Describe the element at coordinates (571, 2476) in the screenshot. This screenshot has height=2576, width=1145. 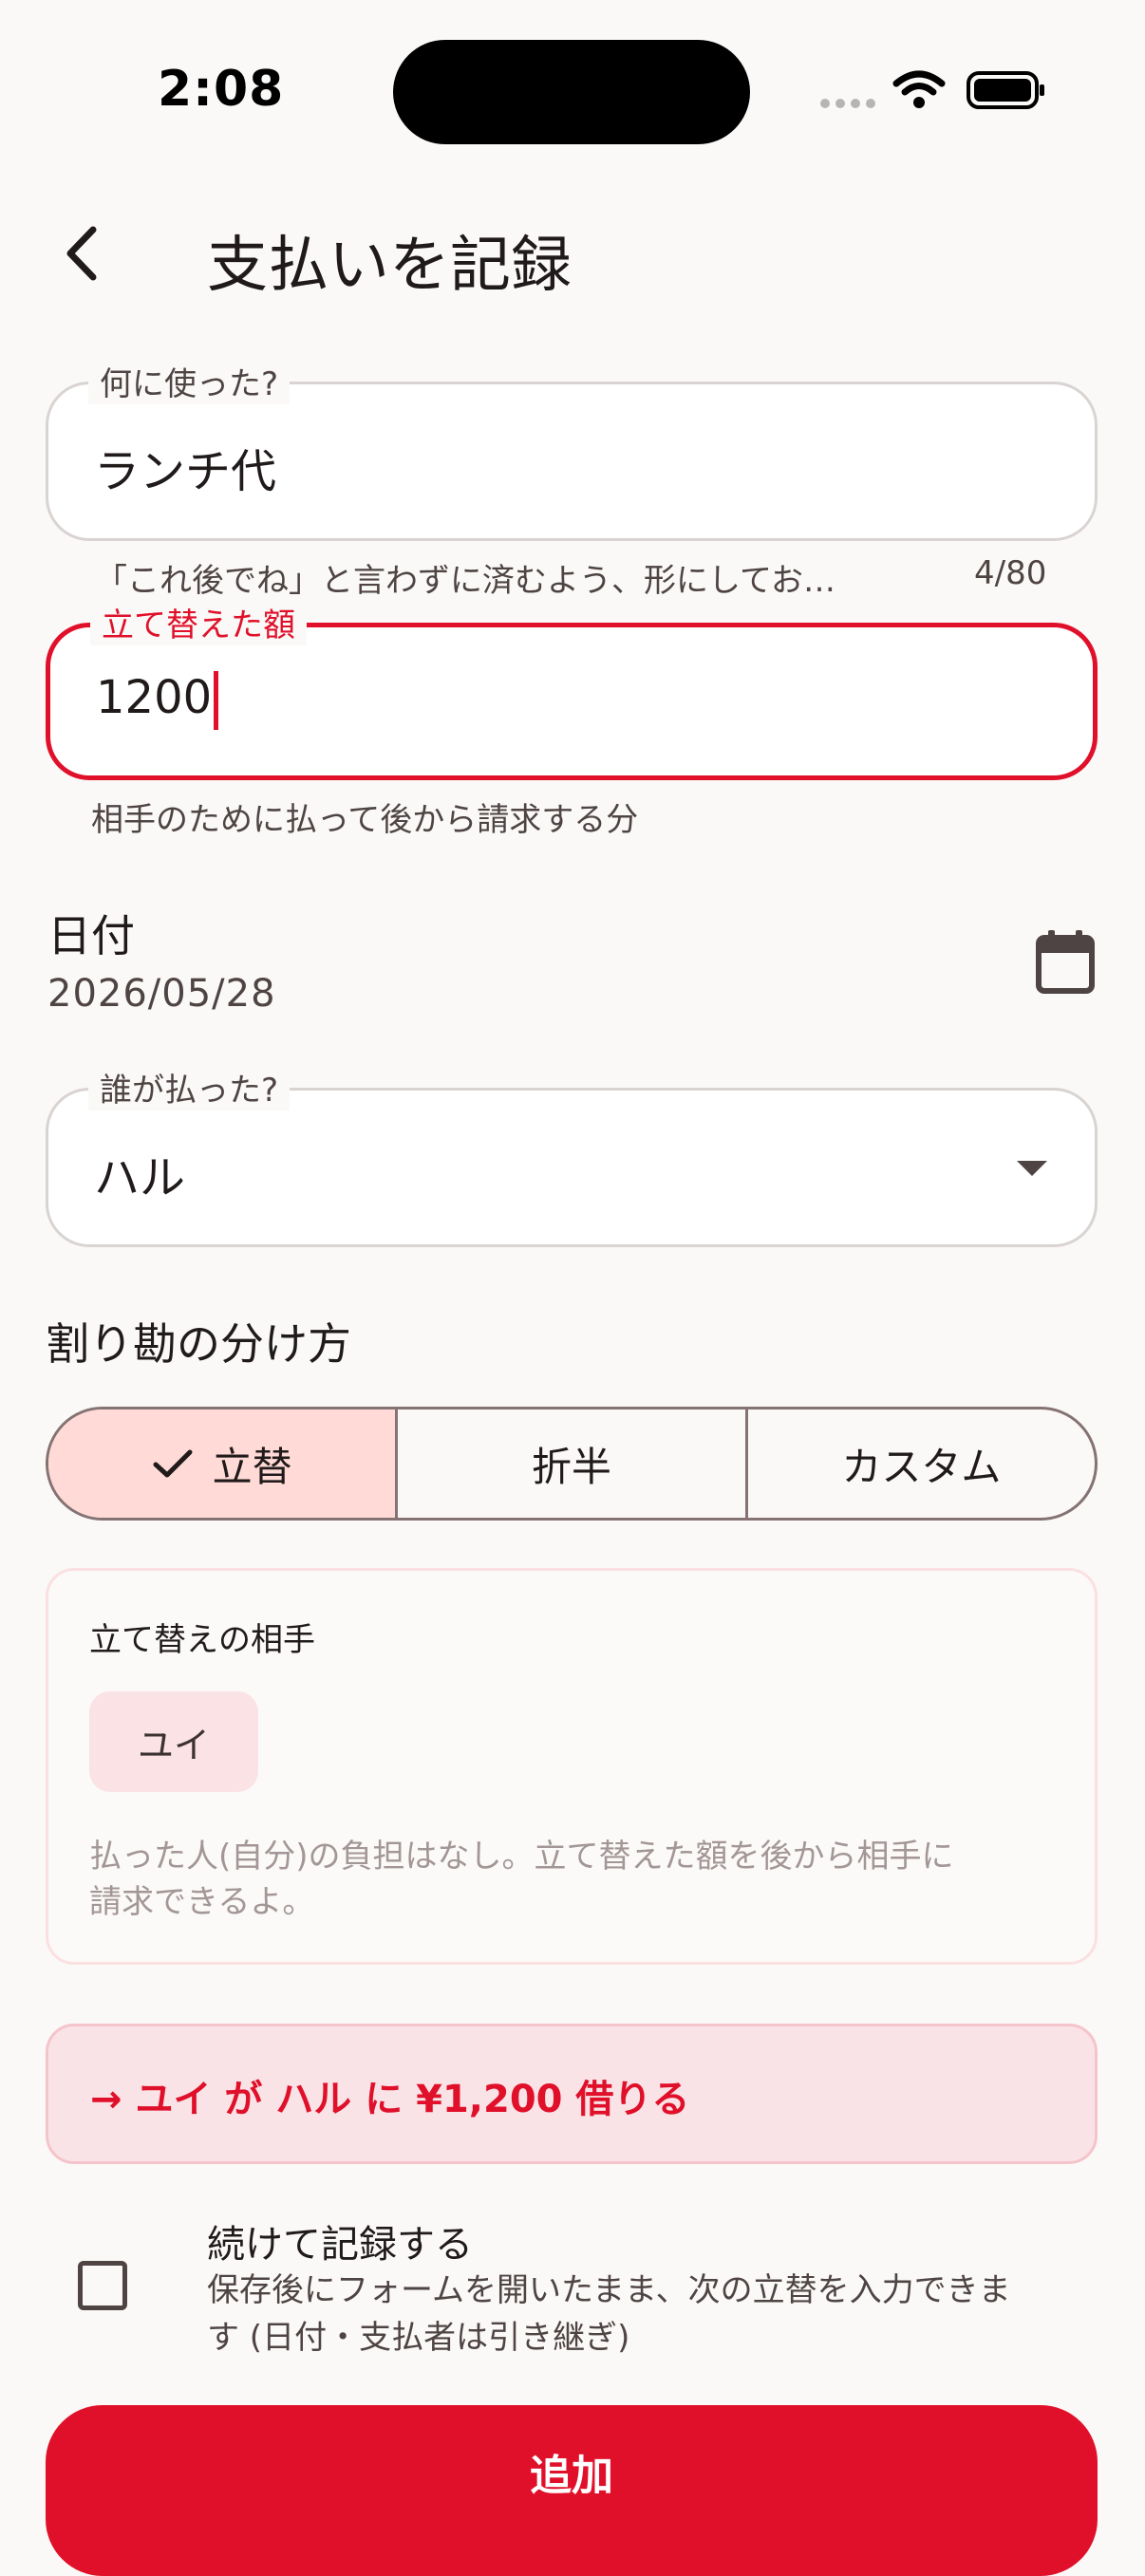
I see `add-button-label: 追加` at that location.